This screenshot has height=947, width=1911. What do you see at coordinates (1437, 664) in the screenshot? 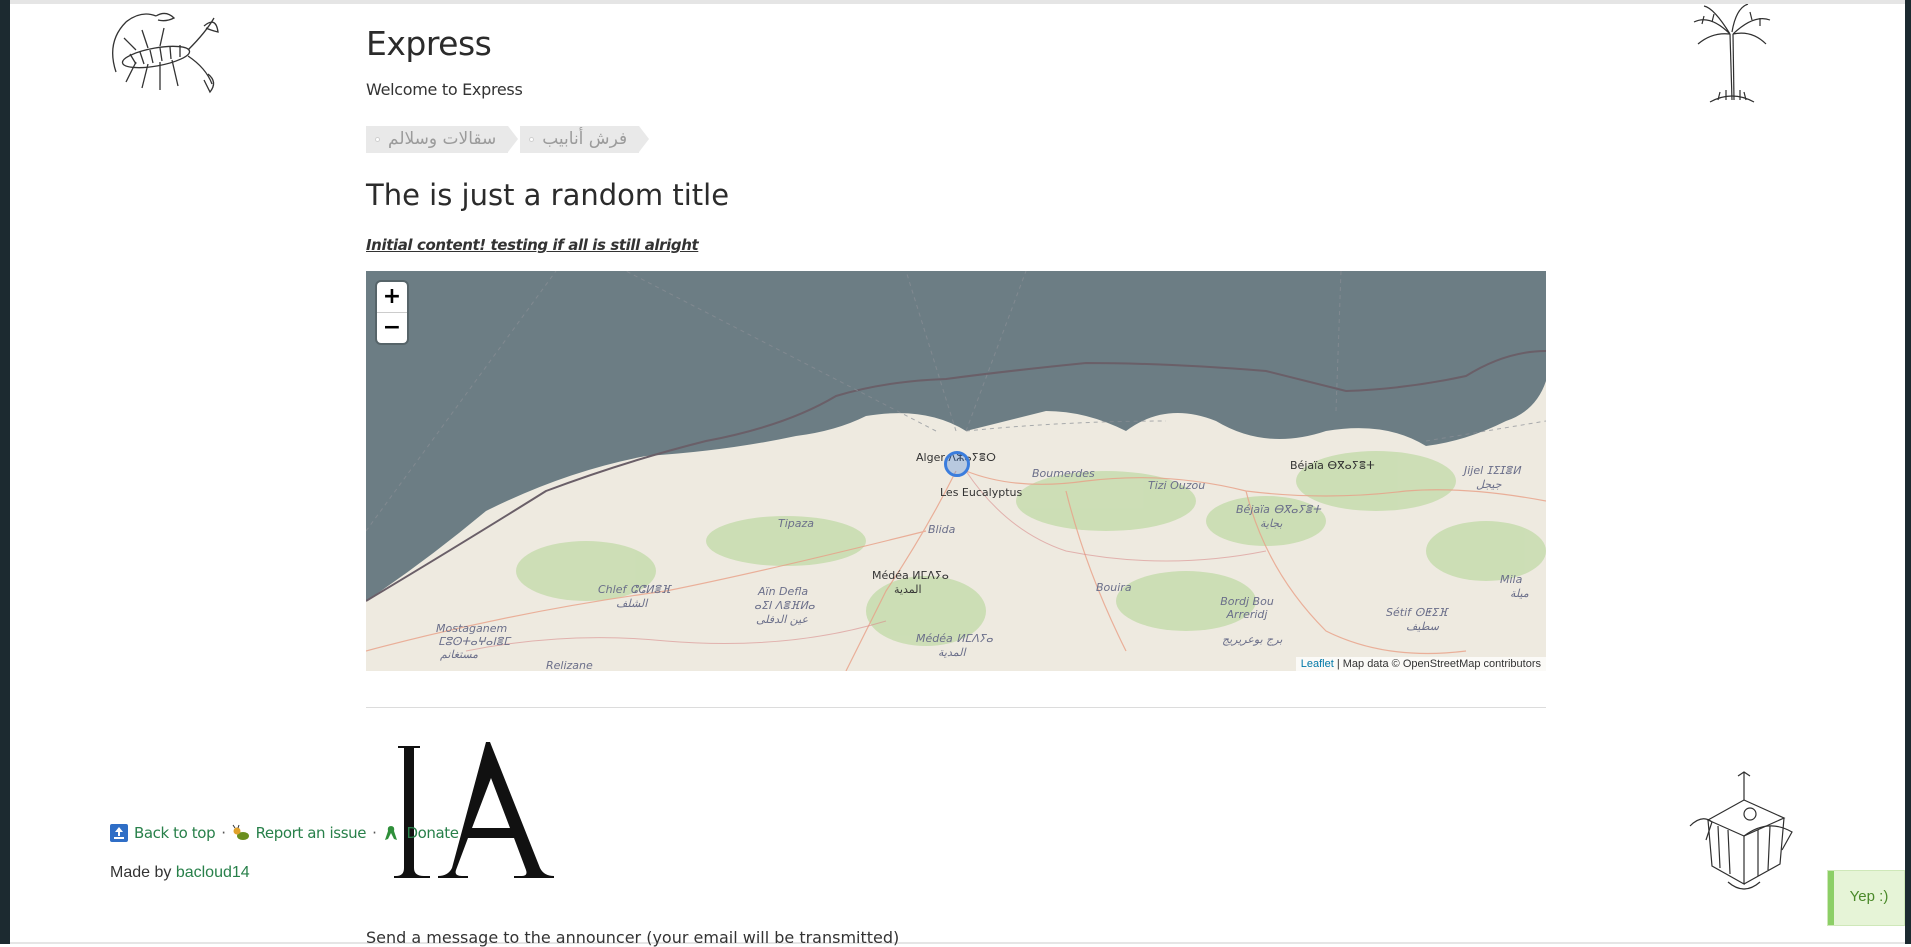
I see `attribution-text: | Map data © OpenStreetMap contributors` at bounding box center [1437, 664].